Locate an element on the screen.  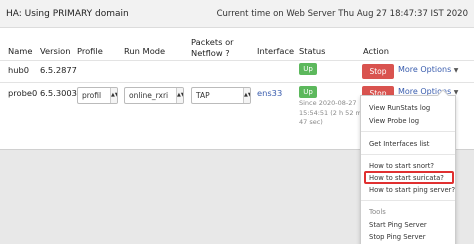
interface-link: ens33 is located at coordinates (269, 93).